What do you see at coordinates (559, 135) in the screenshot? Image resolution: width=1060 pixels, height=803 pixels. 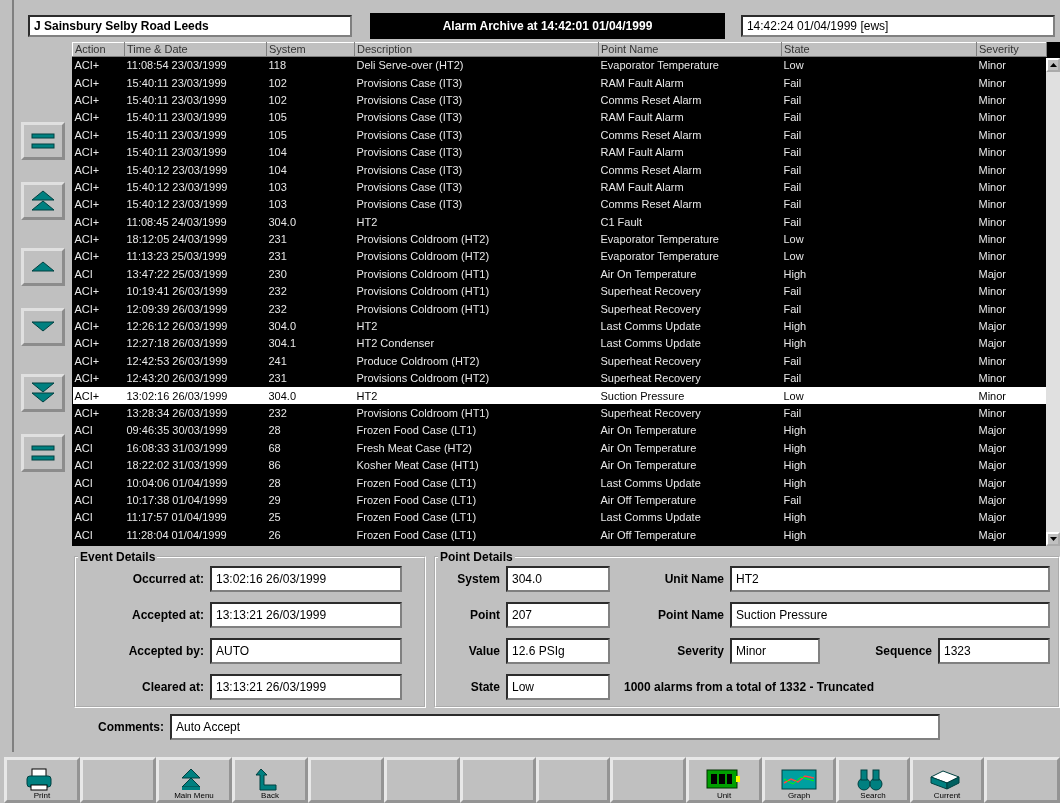 I see `table-row: ACI+ 15:40:11 23/03/1999 105 Provisions Case (IT3) Comms Reset Alarm Fail Minor` at bounding box center [559, 135].